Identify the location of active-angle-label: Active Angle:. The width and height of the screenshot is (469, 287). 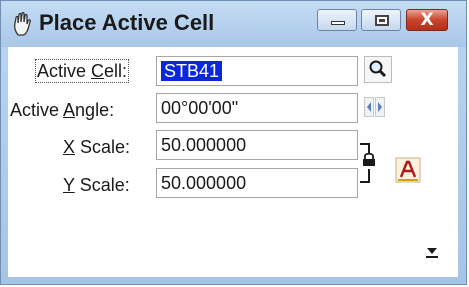
(62, 110).